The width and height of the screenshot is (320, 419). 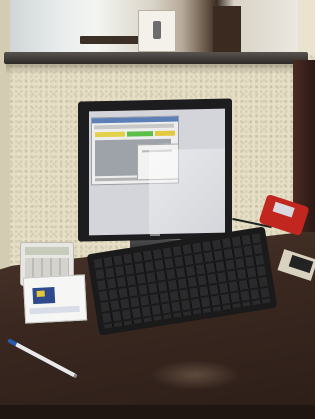 I want to click on window-opening, so click(x=153, y=27).